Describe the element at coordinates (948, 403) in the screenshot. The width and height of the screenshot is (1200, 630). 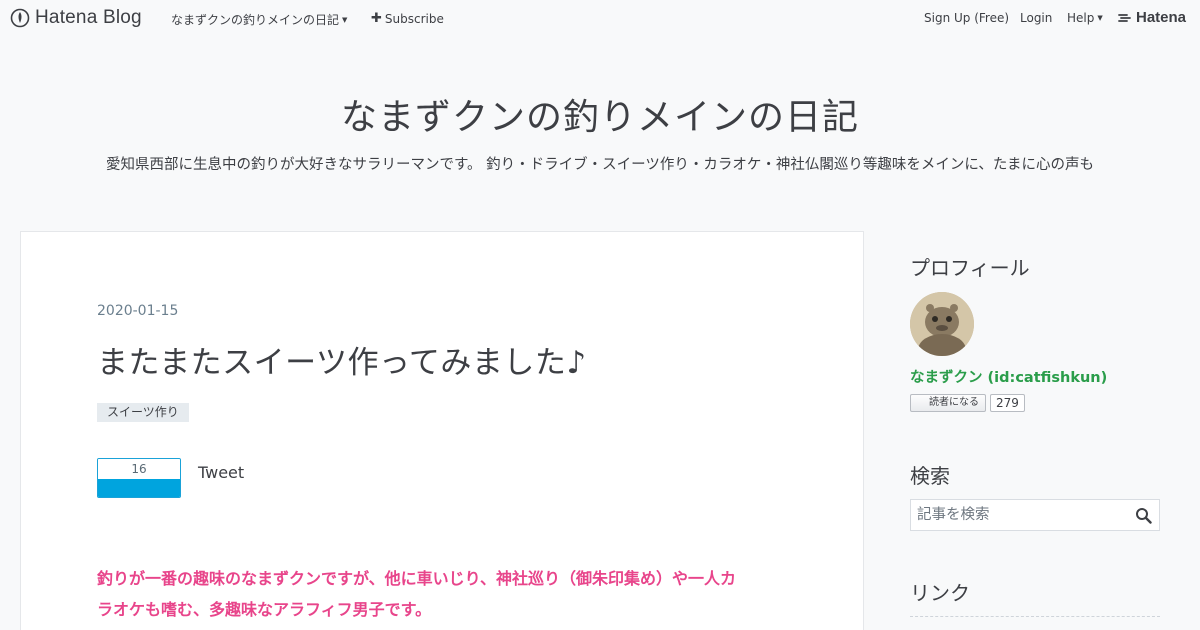
I see `subscribe-reader-button: 読者になる` at that location.